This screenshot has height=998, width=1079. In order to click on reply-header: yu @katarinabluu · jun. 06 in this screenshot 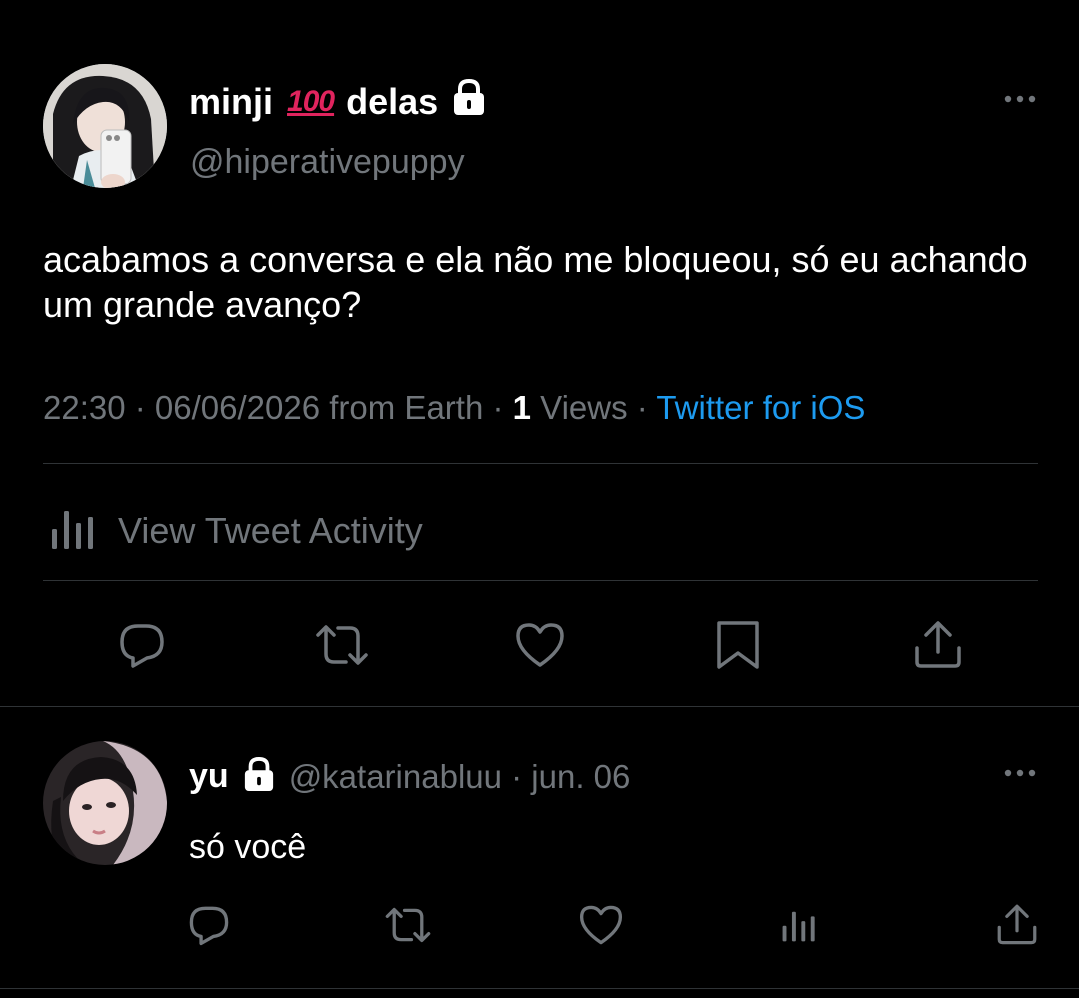, I will do `click(409, 776)`.